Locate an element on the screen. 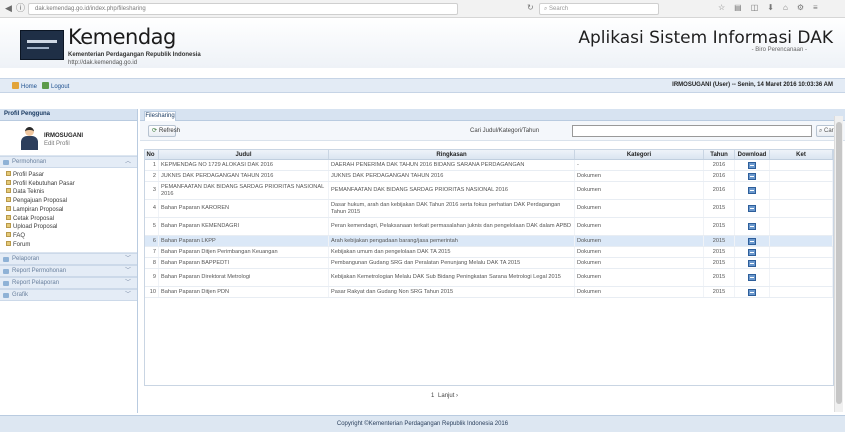  menu-item-profil-pasar: Profil Pasar is located at coordinates (71, 175).